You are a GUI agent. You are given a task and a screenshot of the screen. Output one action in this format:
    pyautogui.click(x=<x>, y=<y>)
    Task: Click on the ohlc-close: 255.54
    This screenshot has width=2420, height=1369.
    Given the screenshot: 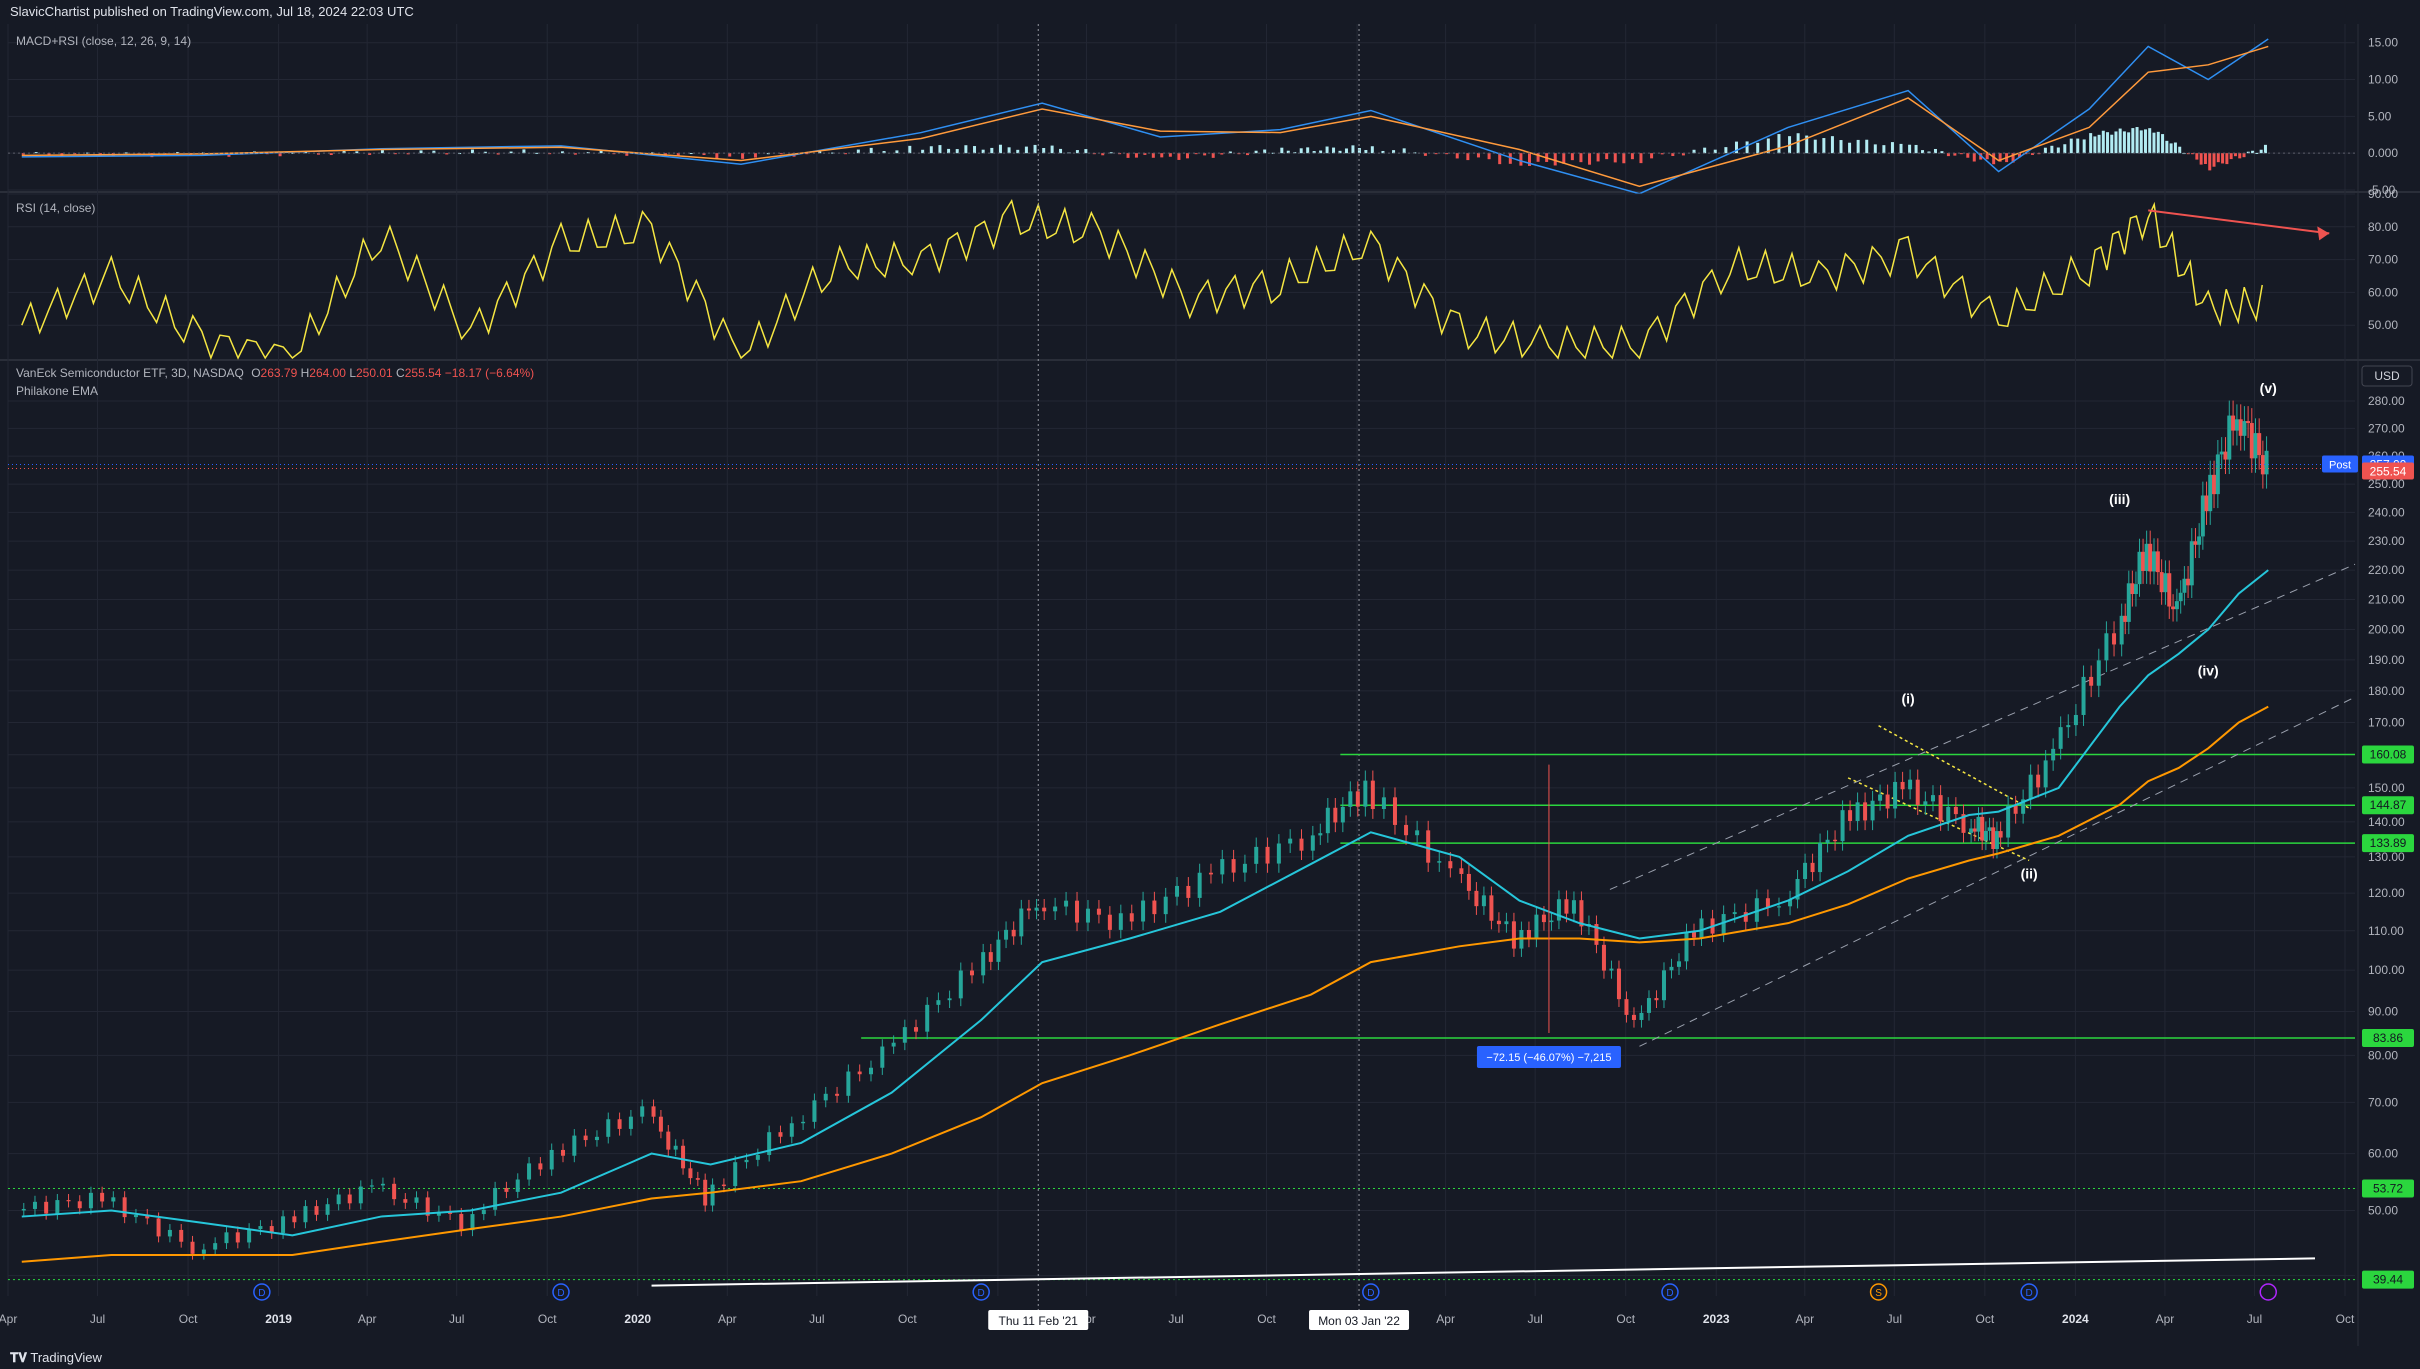 What is the action you would take?
    pyautogui.click(x=423, y=373)
    